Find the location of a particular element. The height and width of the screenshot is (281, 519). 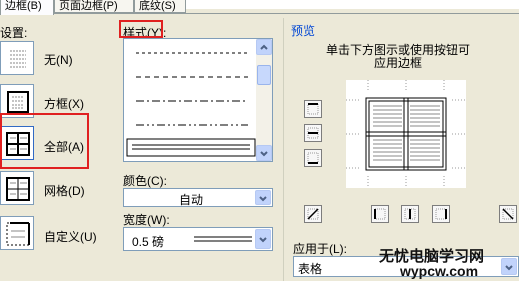

top-border-button is located at coordinates (313, 109).